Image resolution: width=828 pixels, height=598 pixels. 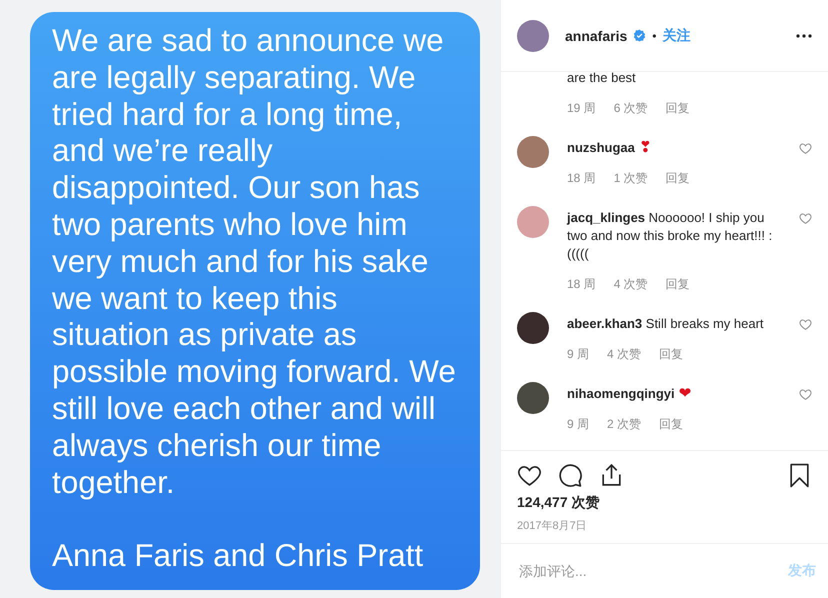 What do you see at coordinates (666, 324) in the screenshot?
I see `comment-text: abeer.khan3 Still breaks my heart` at bounding box center [666, 324].